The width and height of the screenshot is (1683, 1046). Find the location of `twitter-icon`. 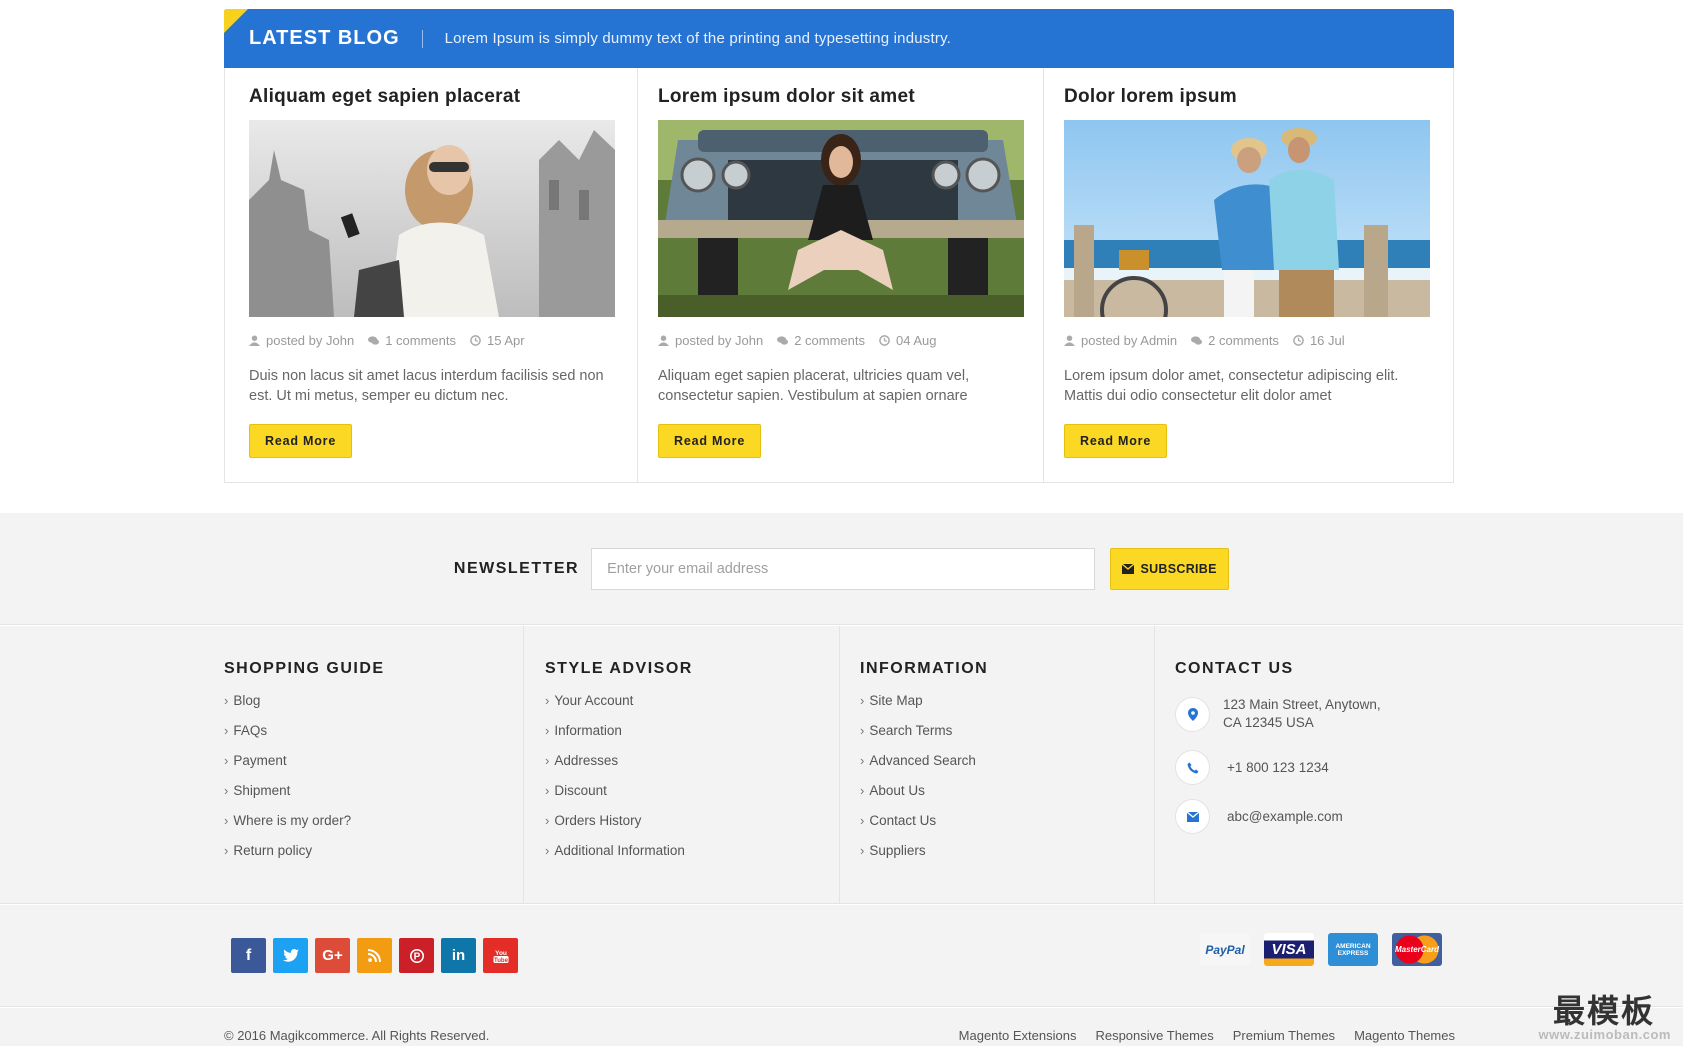

twitter-icon is located at coordinates (290, 955).